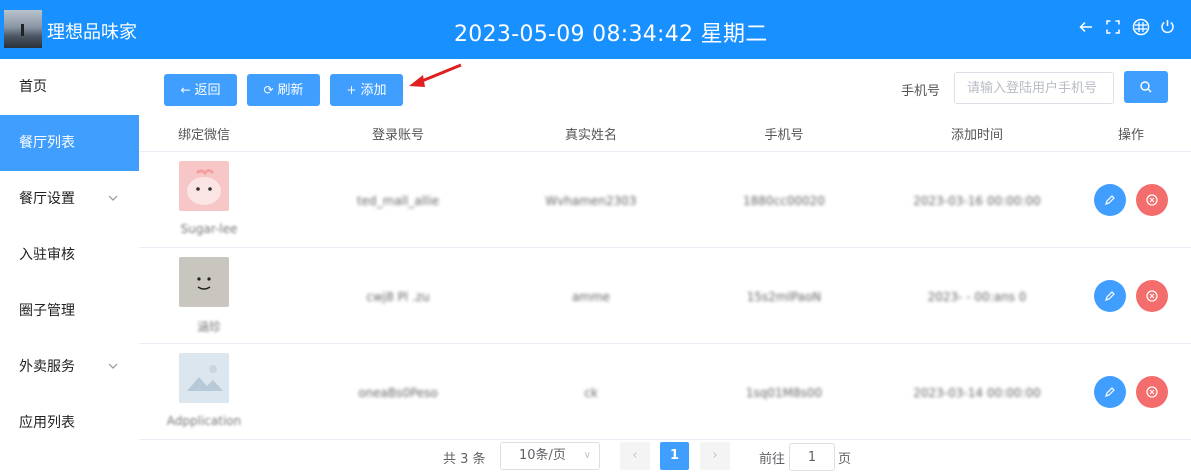 This screenshot has height=476, width=1191. Describe the element at coordinates (665, 439) in the screenshot. I see `table-bottom-divider` at that location.